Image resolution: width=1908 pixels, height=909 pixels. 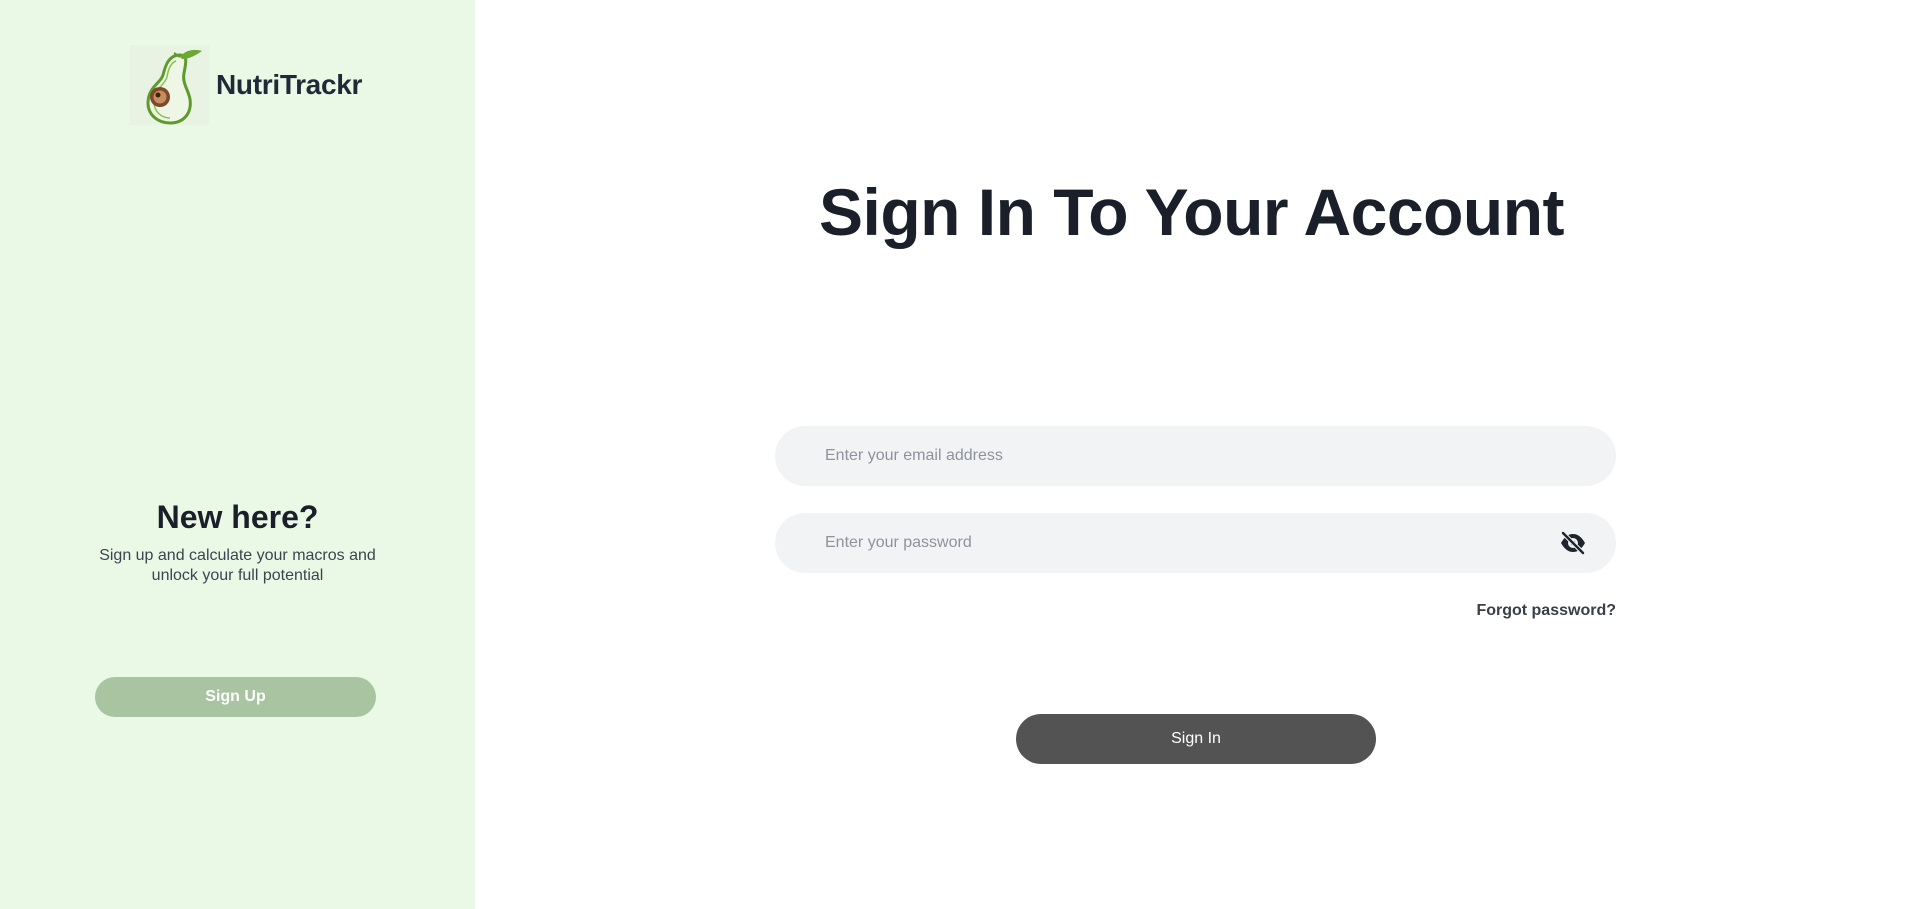 I want to click on email-field-container, so click(x=1195, y=456).